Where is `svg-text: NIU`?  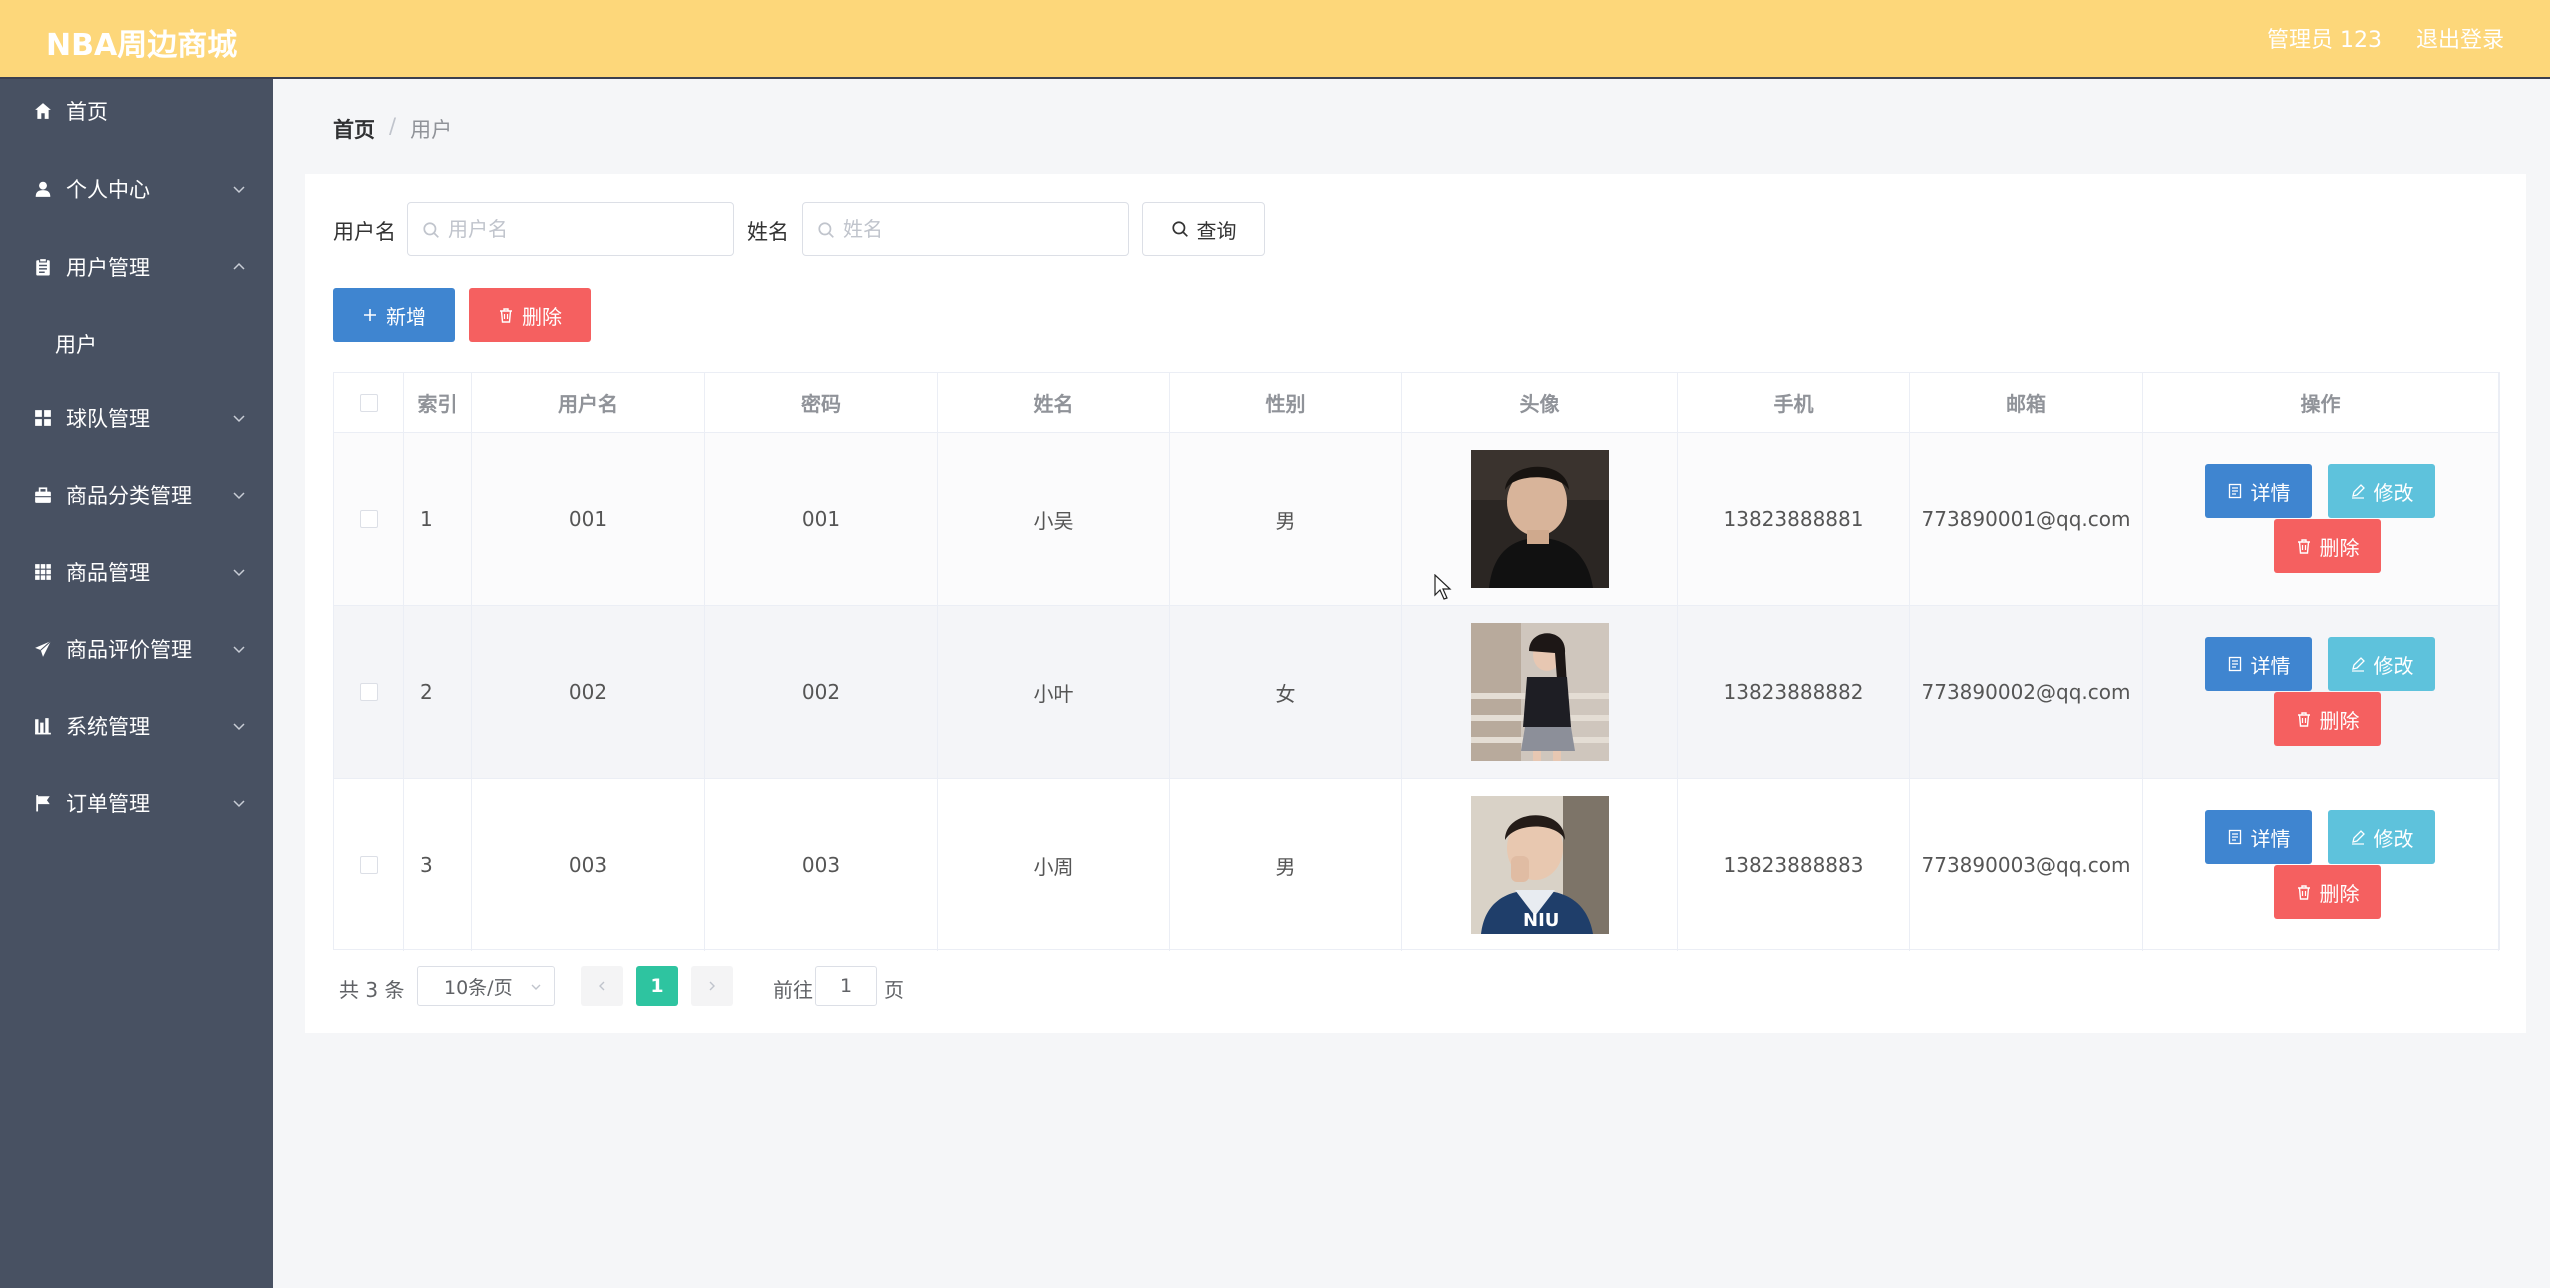 svg-text: NIU is located at coordinates (1541, 920).